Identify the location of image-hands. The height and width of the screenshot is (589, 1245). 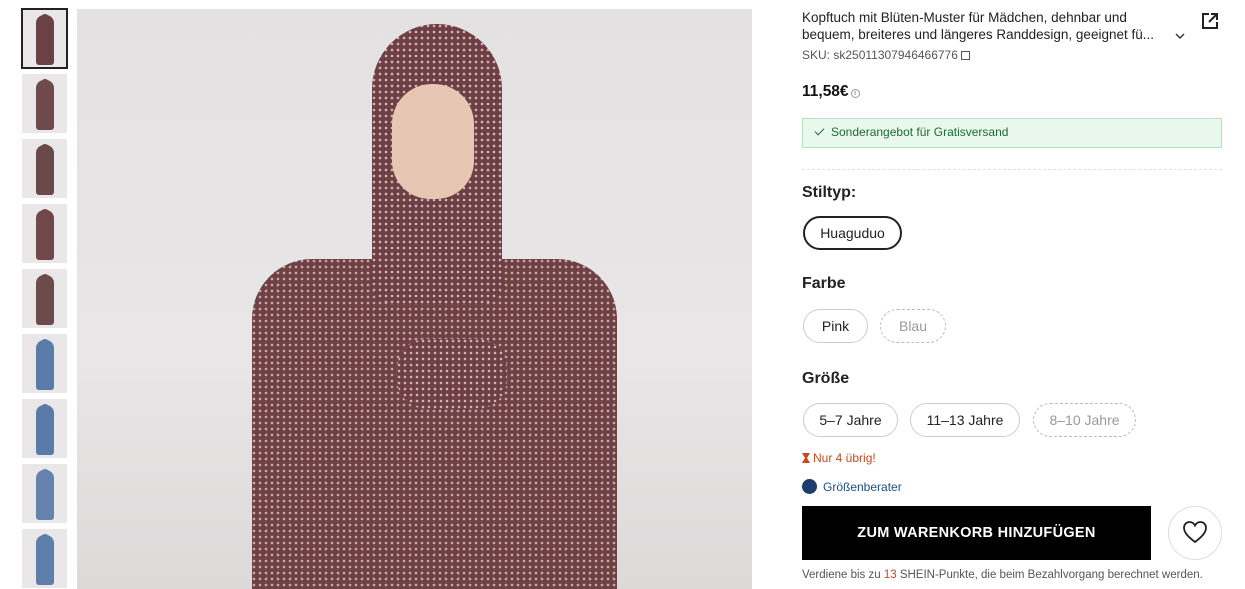
(452, 374).